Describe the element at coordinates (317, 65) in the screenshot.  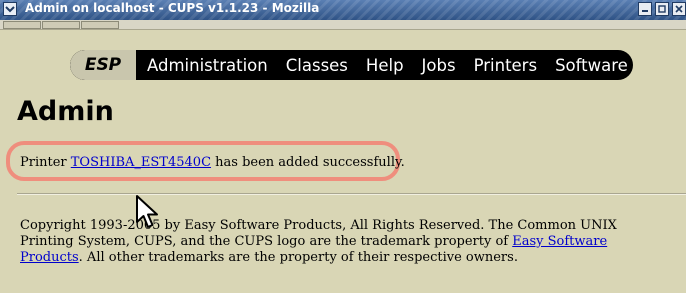
I see `nav-item-classes: Classes` at that location.